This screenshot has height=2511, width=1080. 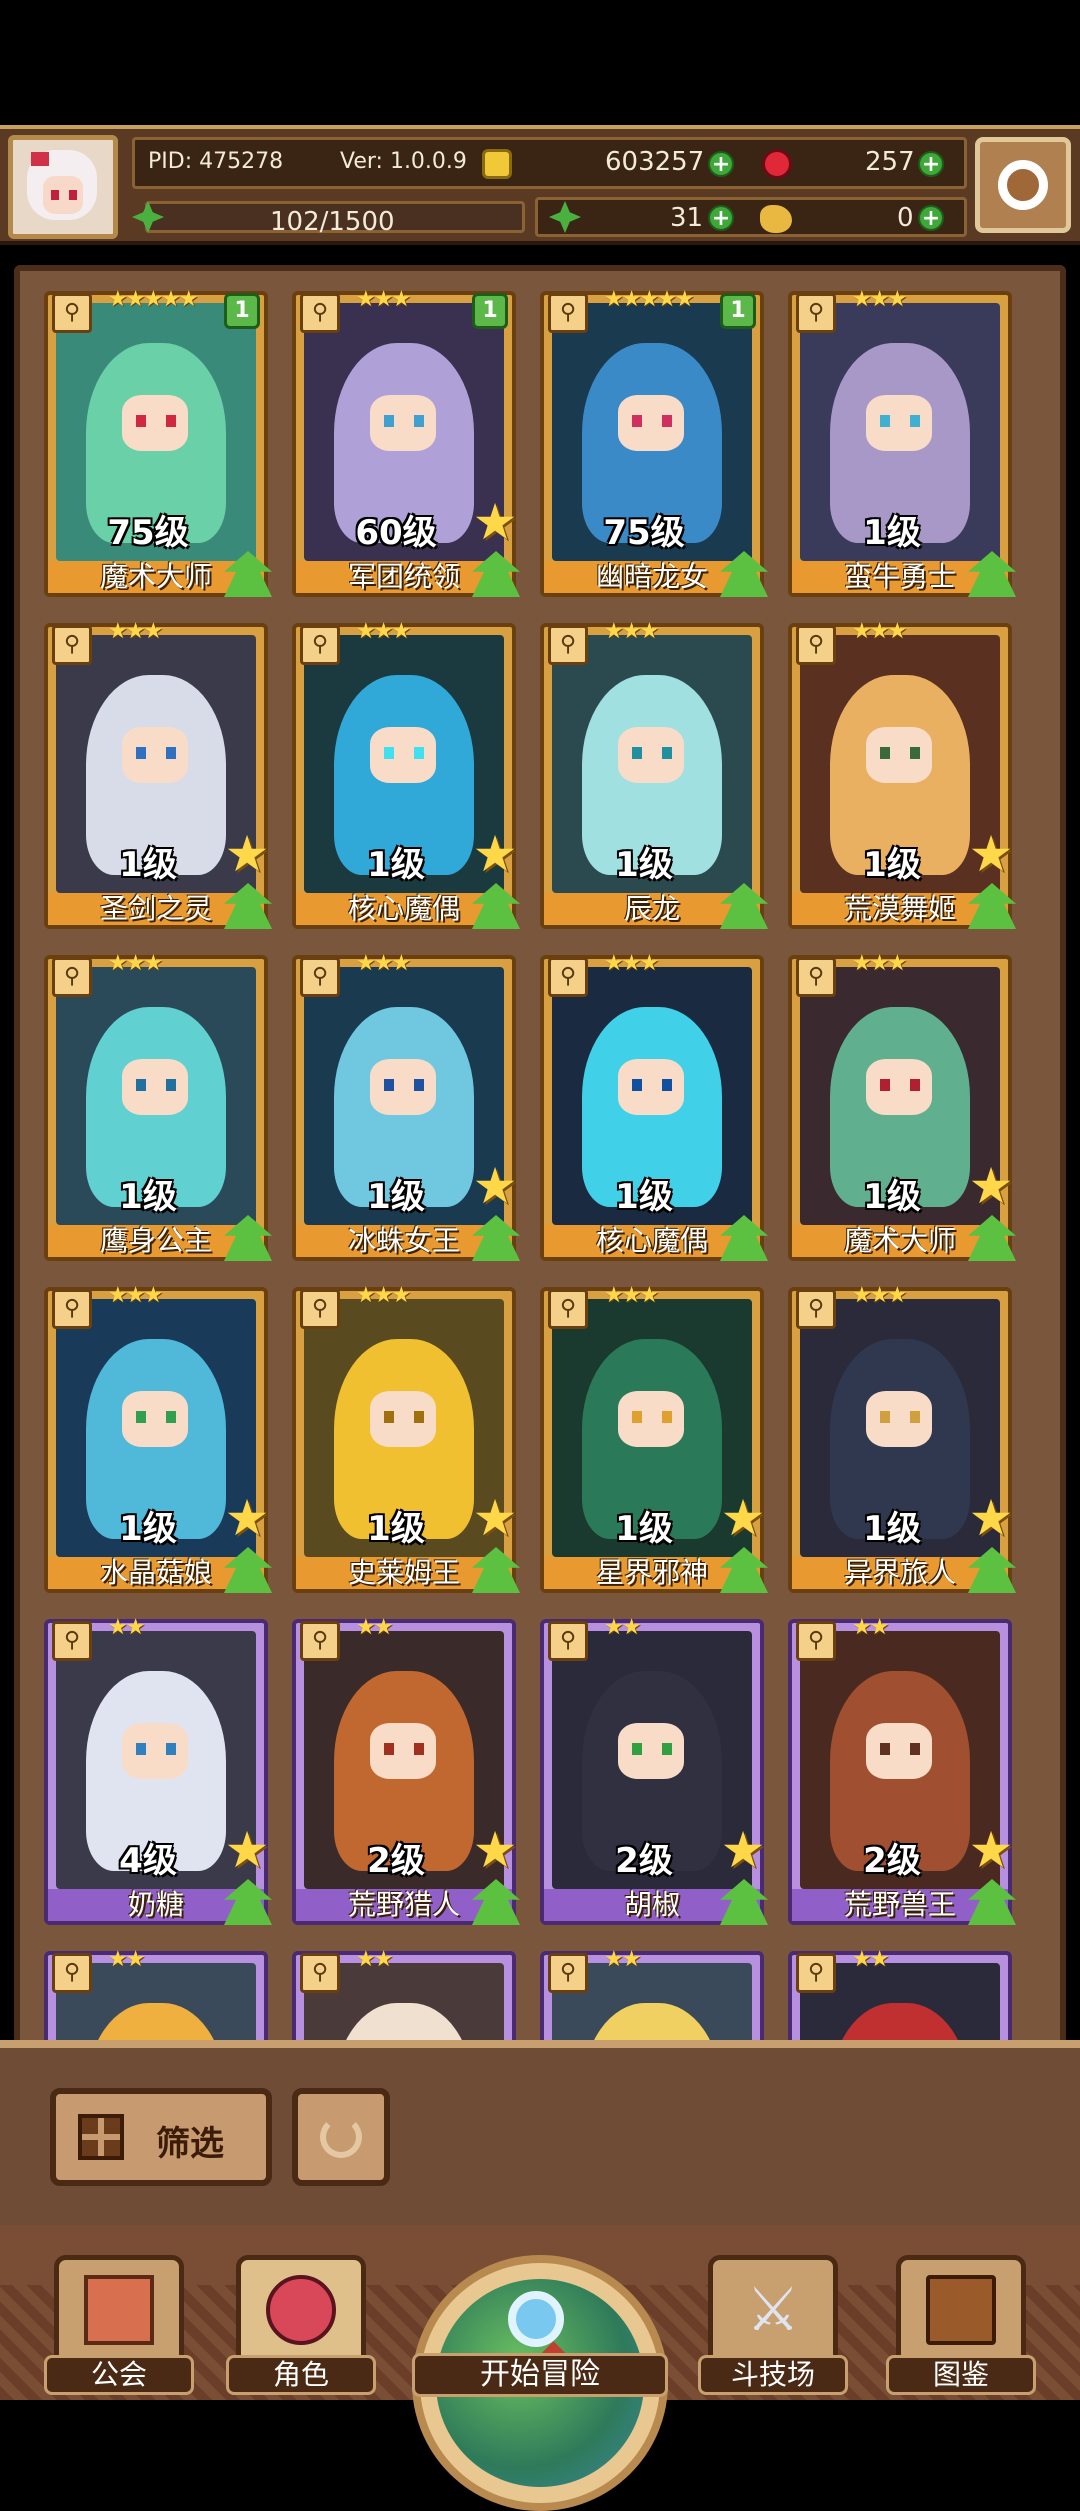 I want to click on player-avatar, so click(x=63, y=187).